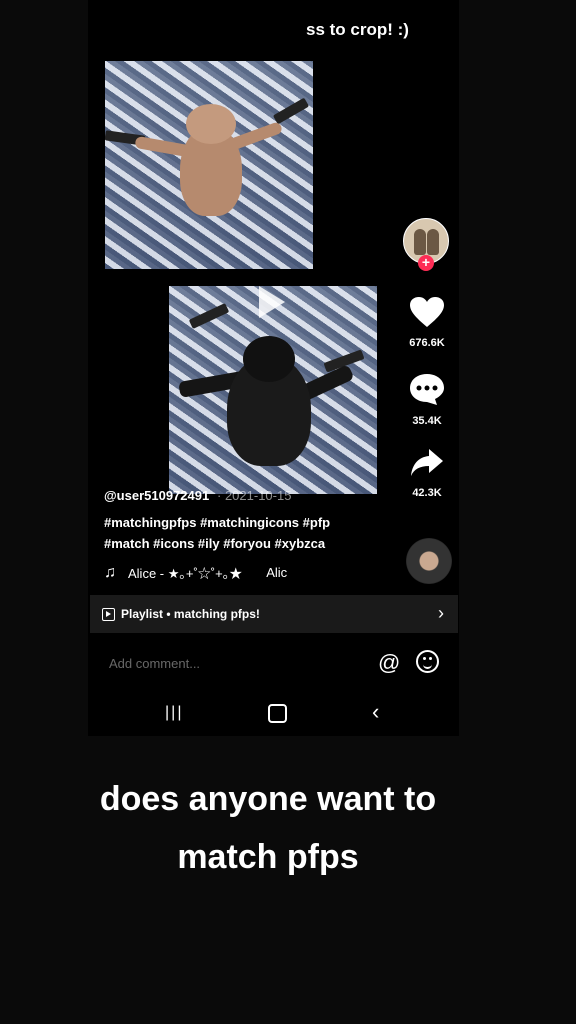 This screenshot has width=576, height=1024. Describe the element at coordinates (427, 421) in the screenshot. I see `comment-count: 35.4K` at that location.